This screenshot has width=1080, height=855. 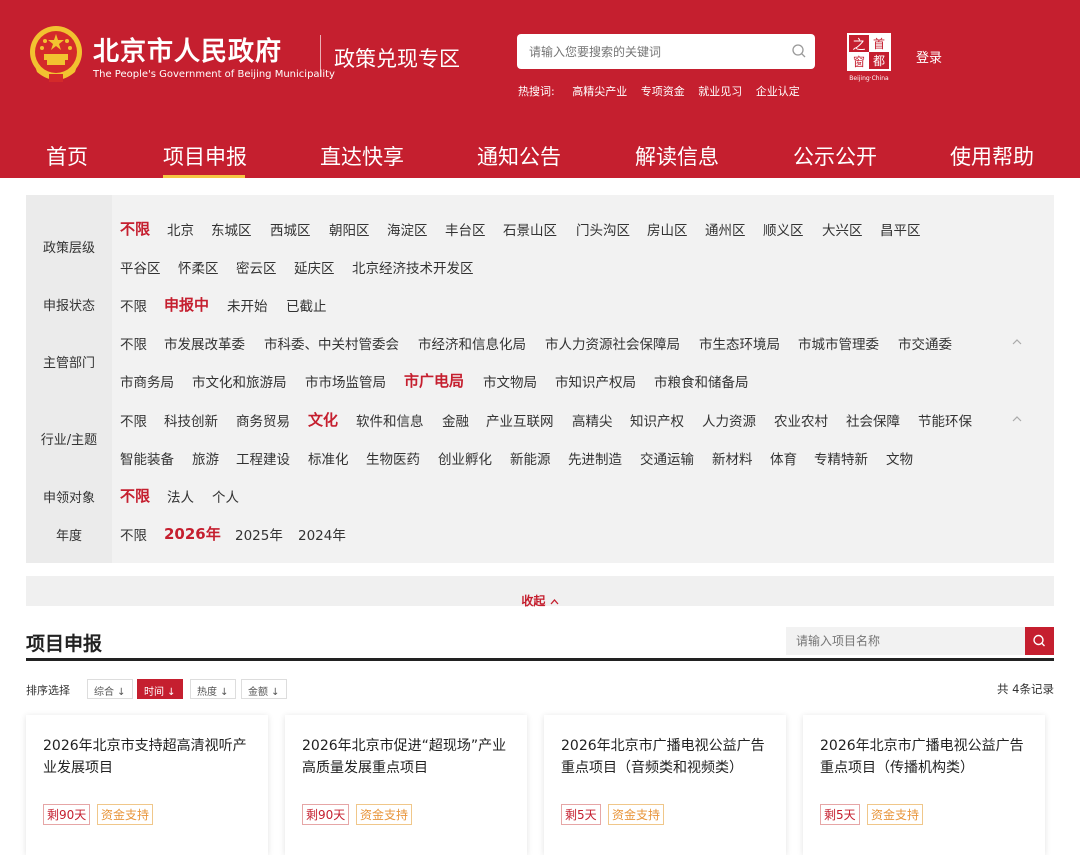 I want to click on filter-option: 怀柔区, so click(x=198, y=267).